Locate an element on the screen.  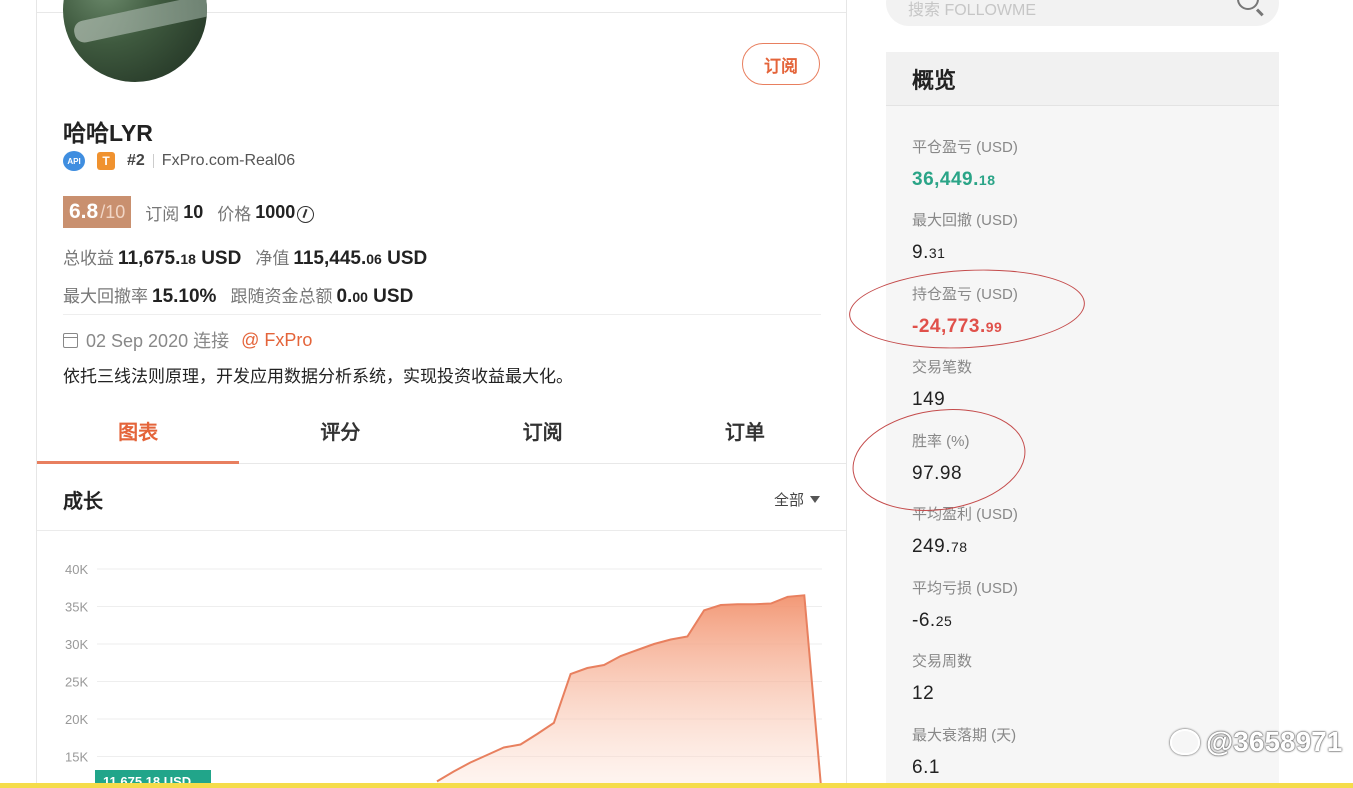
overview-item-value: 9.31 is located at coordinates (929, 252).